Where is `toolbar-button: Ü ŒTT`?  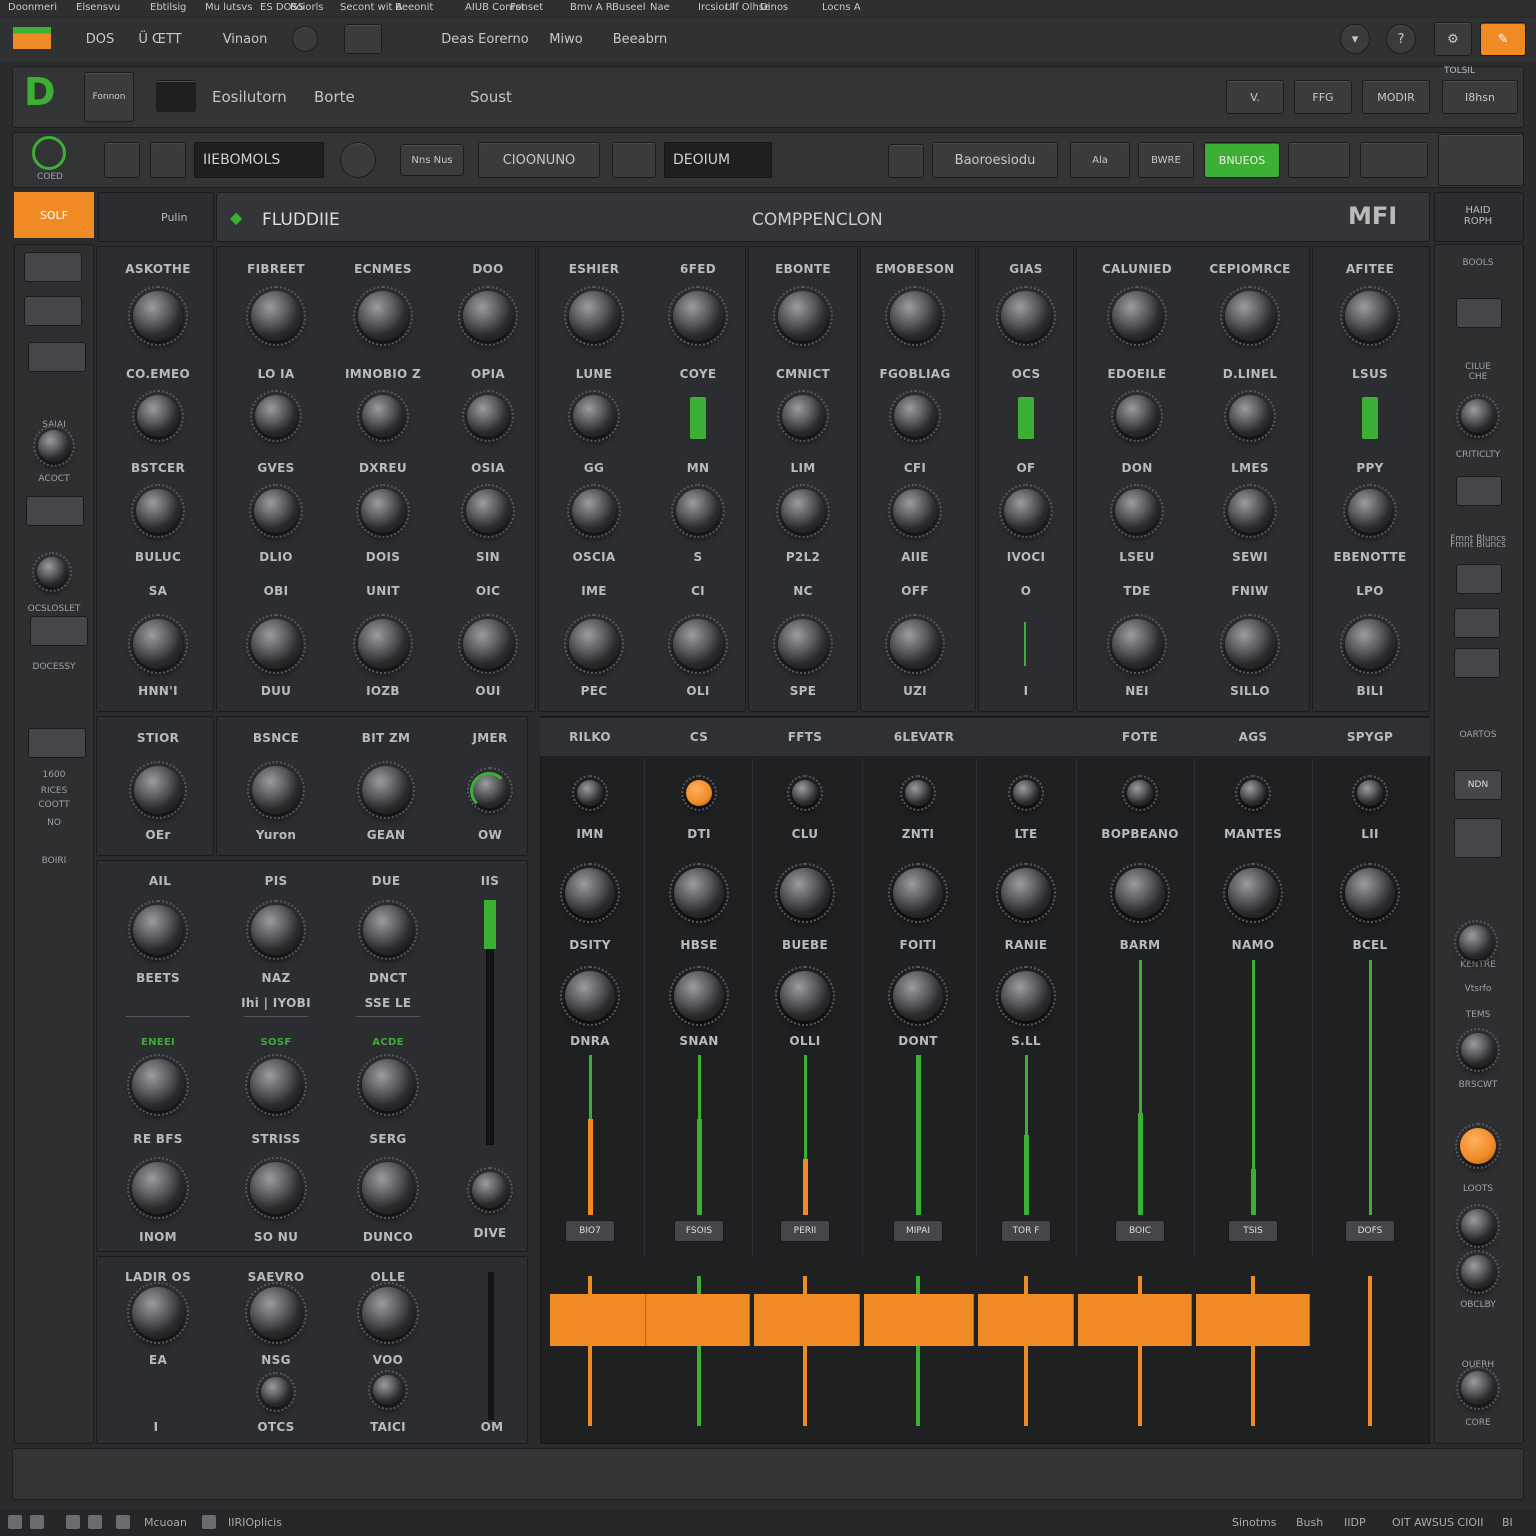 toolbar-button: Ü ŒTT is located at coordinates (160, 39).